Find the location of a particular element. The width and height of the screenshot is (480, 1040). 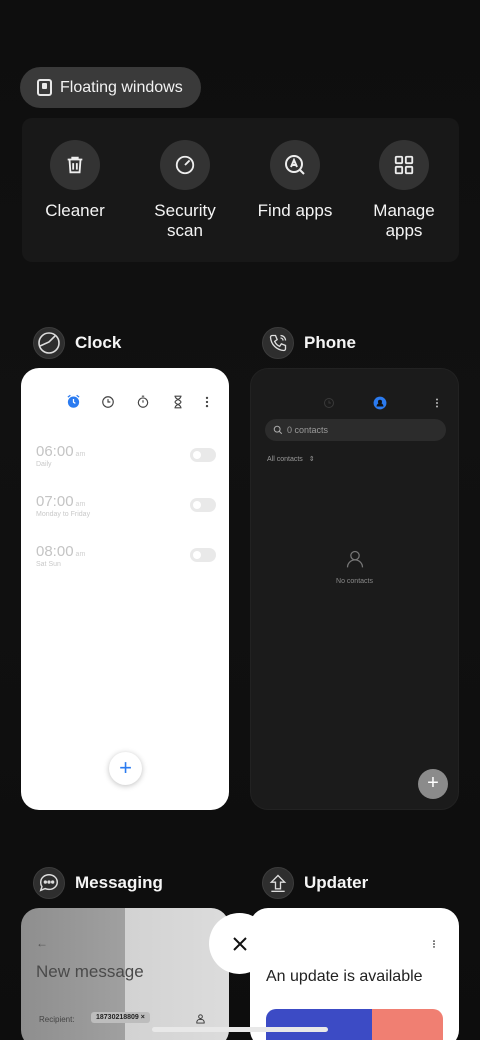

recipient-label: Recipient: is located at coordinates (57, 1019).